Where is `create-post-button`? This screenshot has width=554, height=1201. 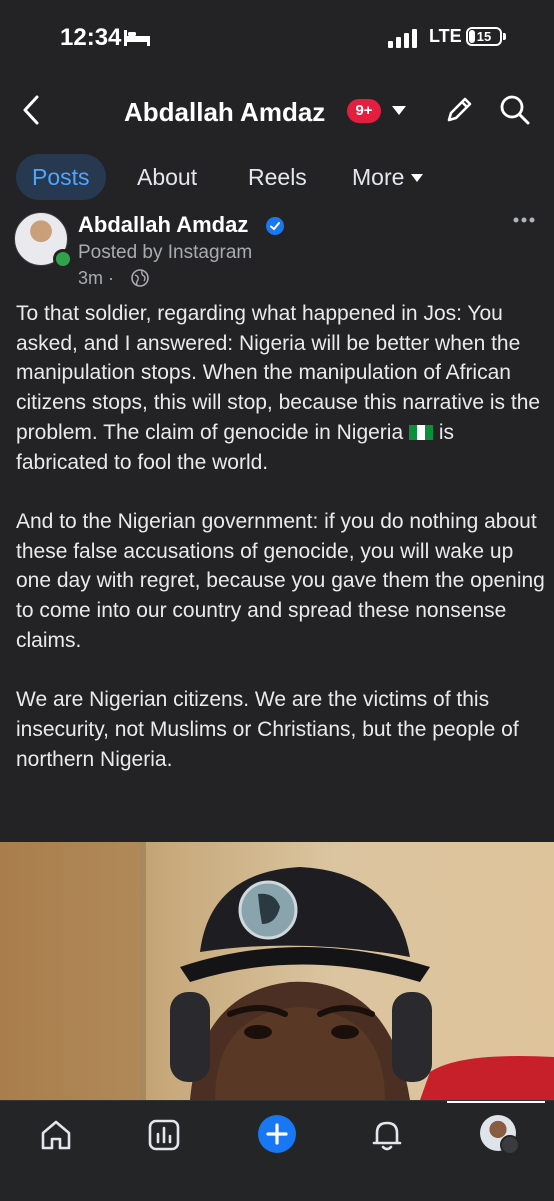
create-post-button is located at coordinates (277, 1134).